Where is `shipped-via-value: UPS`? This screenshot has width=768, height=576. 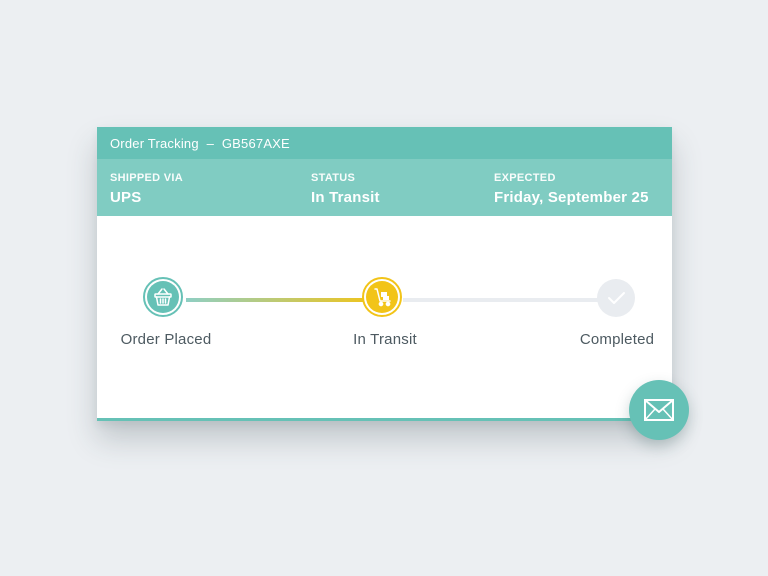 shipped-via-value: UPS is located at coordinates (126, 197).